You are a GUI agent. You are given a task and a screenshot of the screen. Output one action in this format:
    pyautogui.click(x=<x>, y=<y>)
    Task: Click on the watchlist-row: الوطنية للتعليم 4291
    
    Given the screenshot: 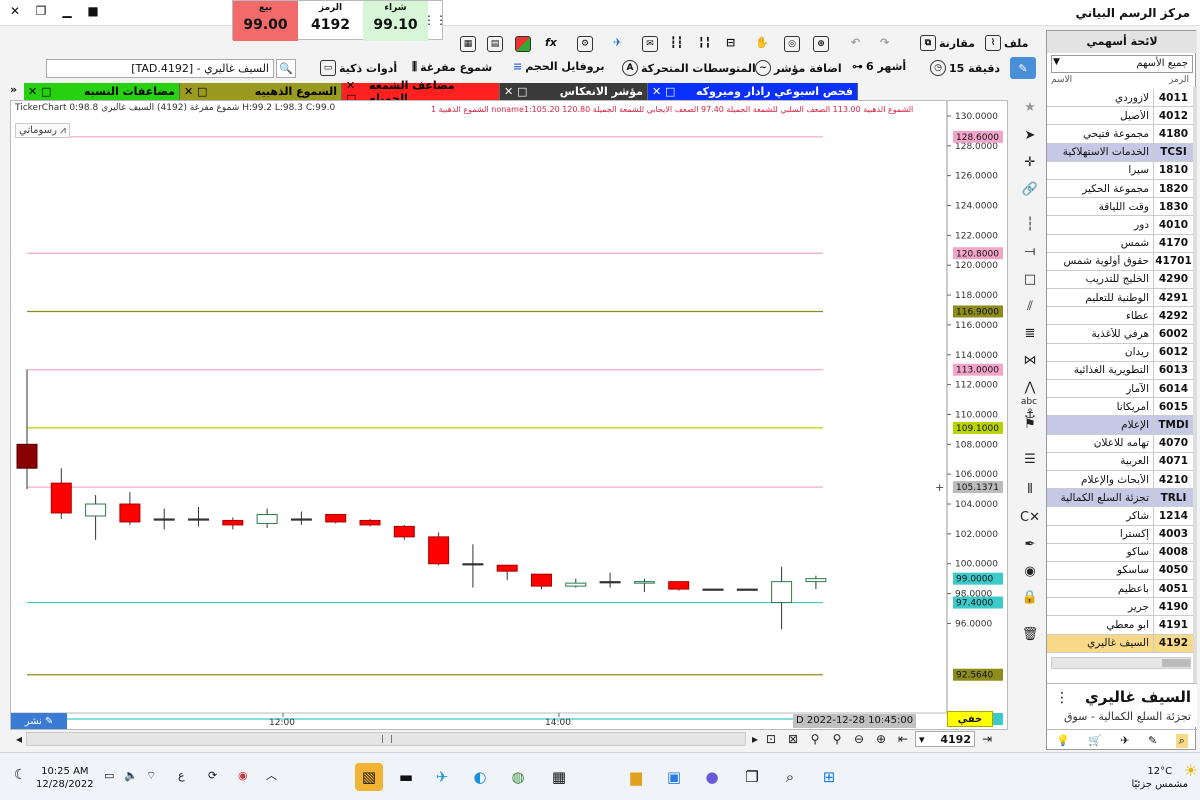 What is the action you would take?
    pyautogui.click(x=1120, y=298)
    